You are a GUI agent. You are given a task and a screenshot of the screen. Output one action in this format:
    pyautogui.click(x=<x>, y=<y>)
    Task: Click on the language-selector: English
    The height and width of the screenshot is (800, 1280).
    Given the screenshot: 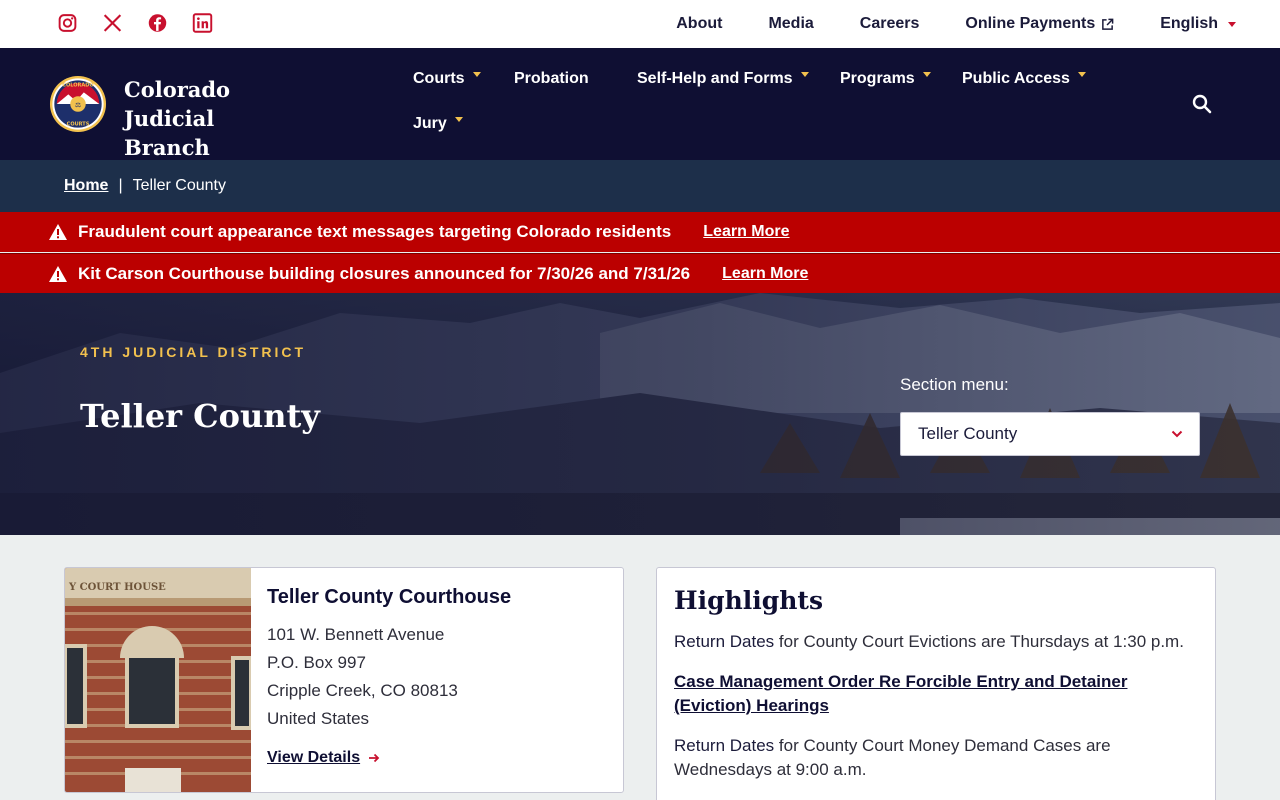 What is the action you would take?
    pyautogui.click(x=1198, y=24)
    